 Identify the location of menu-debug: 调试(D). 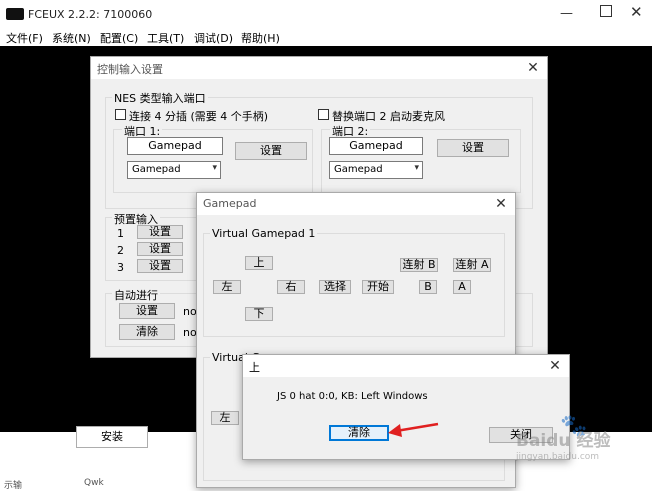
(213, 38).